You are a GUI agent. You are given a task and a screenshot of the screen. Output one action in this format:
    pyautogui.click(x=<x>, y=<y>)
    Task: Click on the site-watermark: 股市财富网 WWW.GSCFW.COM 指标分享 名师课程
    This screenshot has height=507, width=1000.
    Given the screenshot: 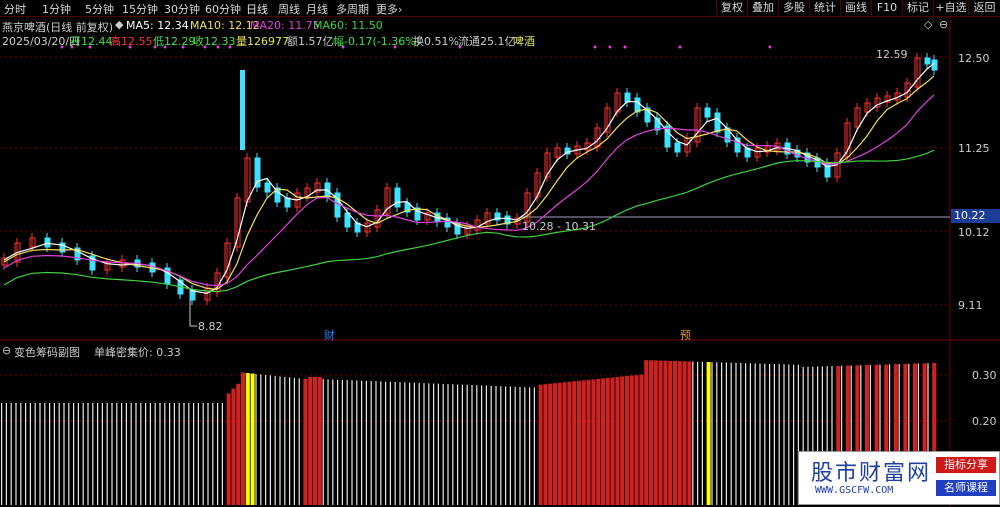 What is the action you would take?
    pyautogui.click(x=899, y=478)
    